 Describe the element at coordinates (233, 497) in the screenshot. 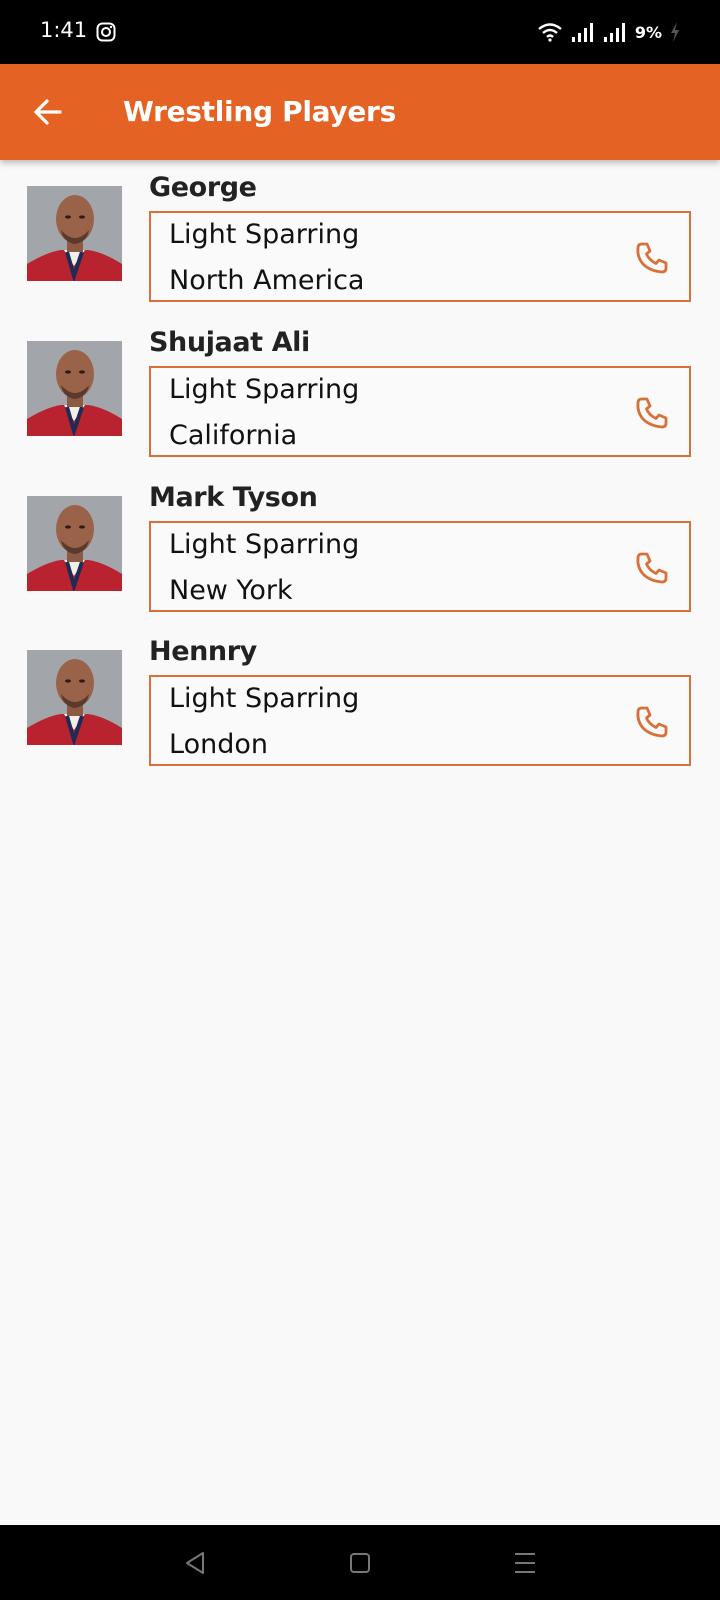

I see `player-name: Mark Tyson` at that location.